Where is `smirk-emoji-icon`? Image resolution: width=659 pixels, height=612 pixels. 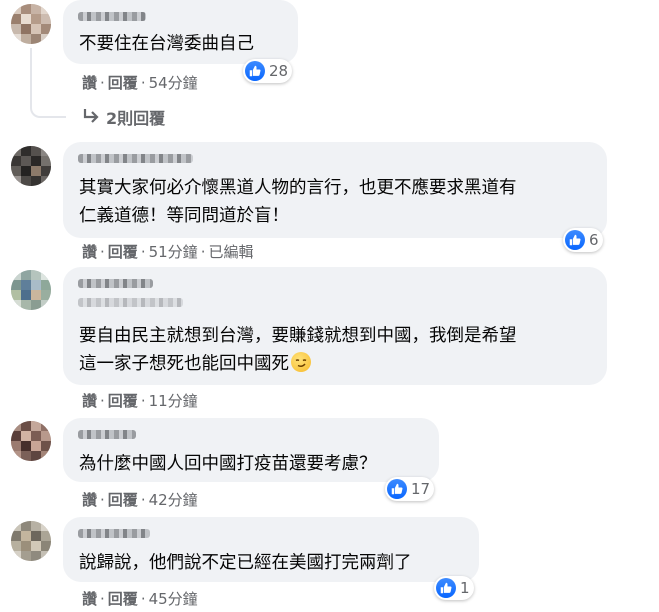
smirk-emoji-icon is located at coordinates (301, 362).